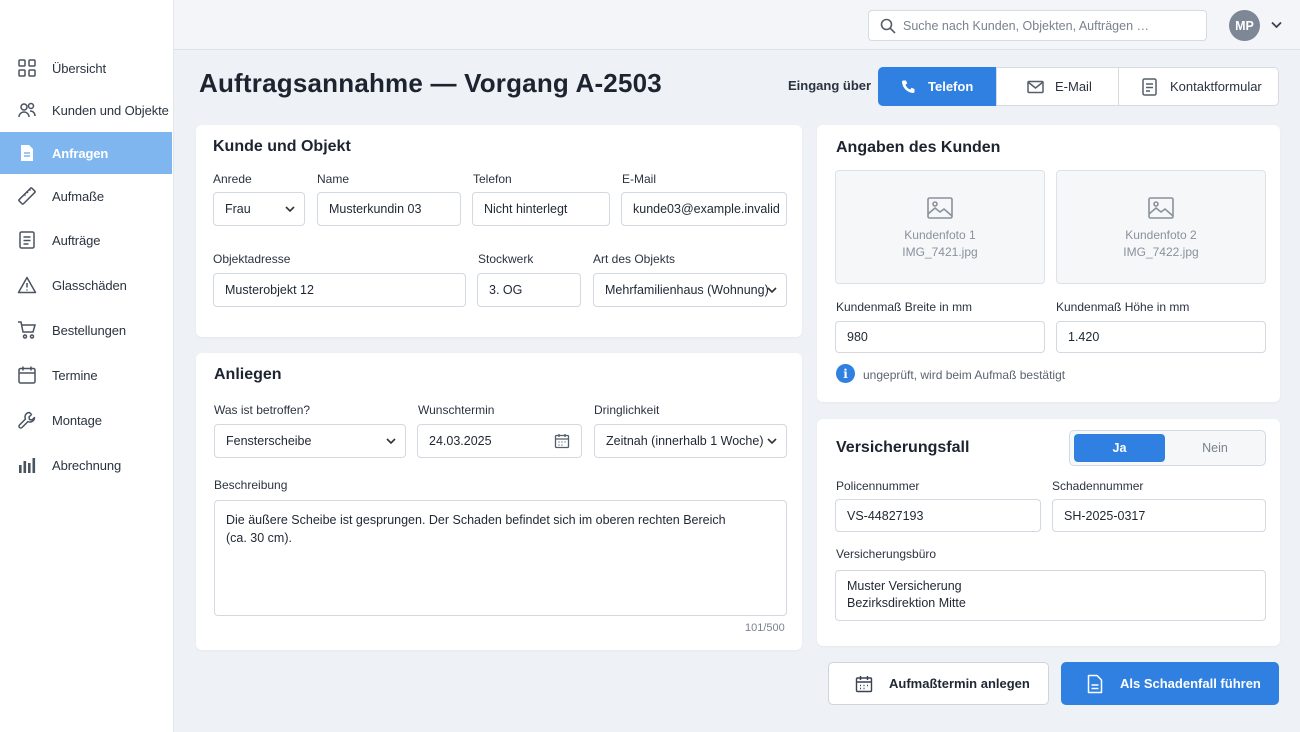 The width and height of the screenshot is (1300, 732). What do you see at coordinates (904, 307) in the screenshot?
I see `breite-label: Kundenmaß Breite in mm` at bounding box center [904, 307].